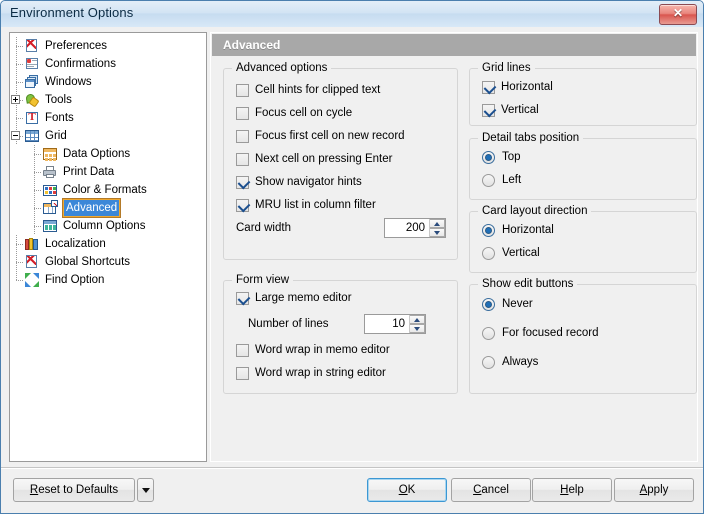 The height and width of the screenshot is (514, 704). What do you see at coordinates (242, 298) in the screenshot?
I see `checkbox-box-large-memo-editor` at bounding box center [242, 298].